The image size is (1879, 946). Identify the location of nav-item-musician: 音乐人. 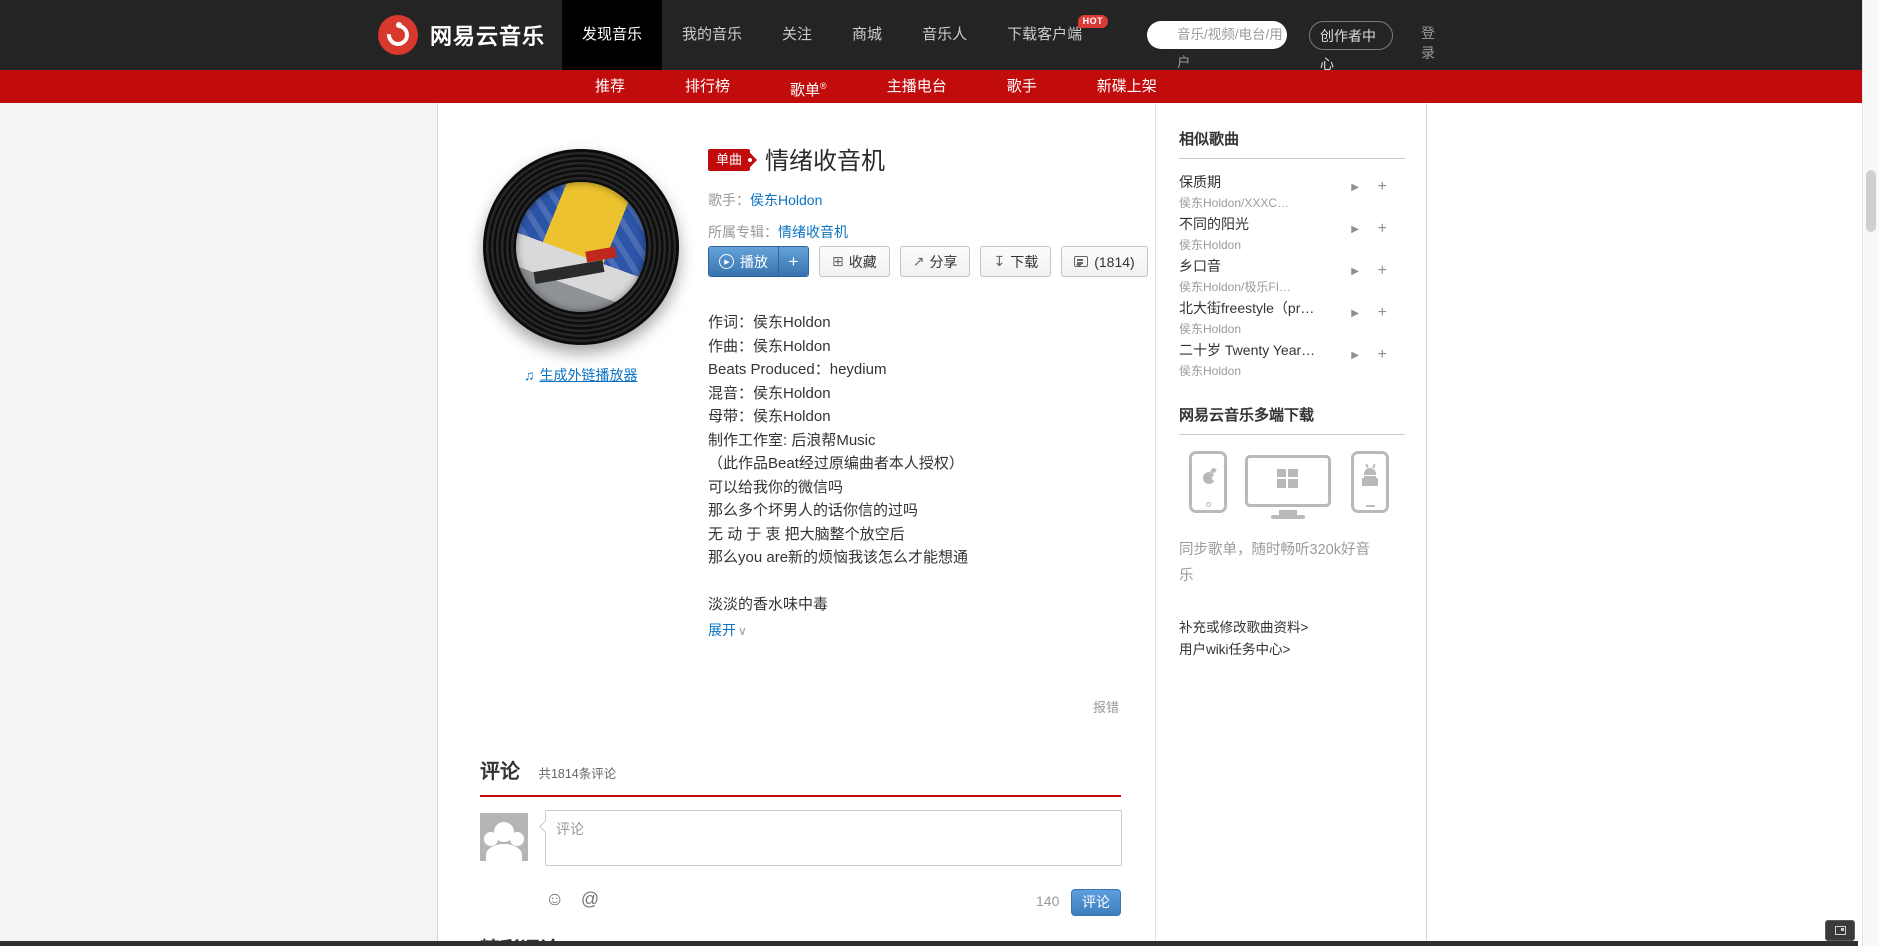
(944, 35).